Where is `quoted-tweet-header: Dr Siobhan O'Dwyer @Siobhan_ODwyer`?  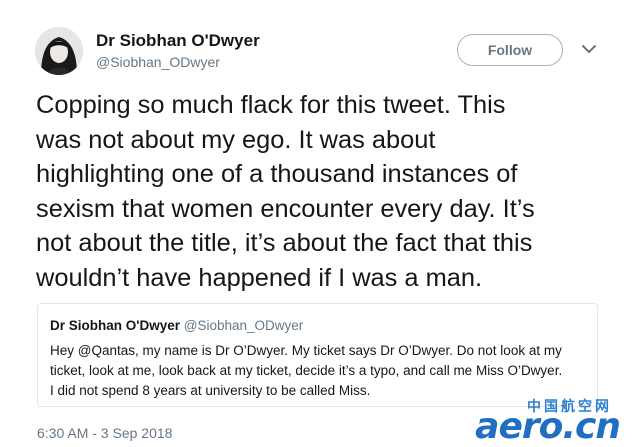 quoted-tweet-header: Dr Siobhan O'Dwyer @Siobhan_ODwyer is located at coordinates (176, 325).